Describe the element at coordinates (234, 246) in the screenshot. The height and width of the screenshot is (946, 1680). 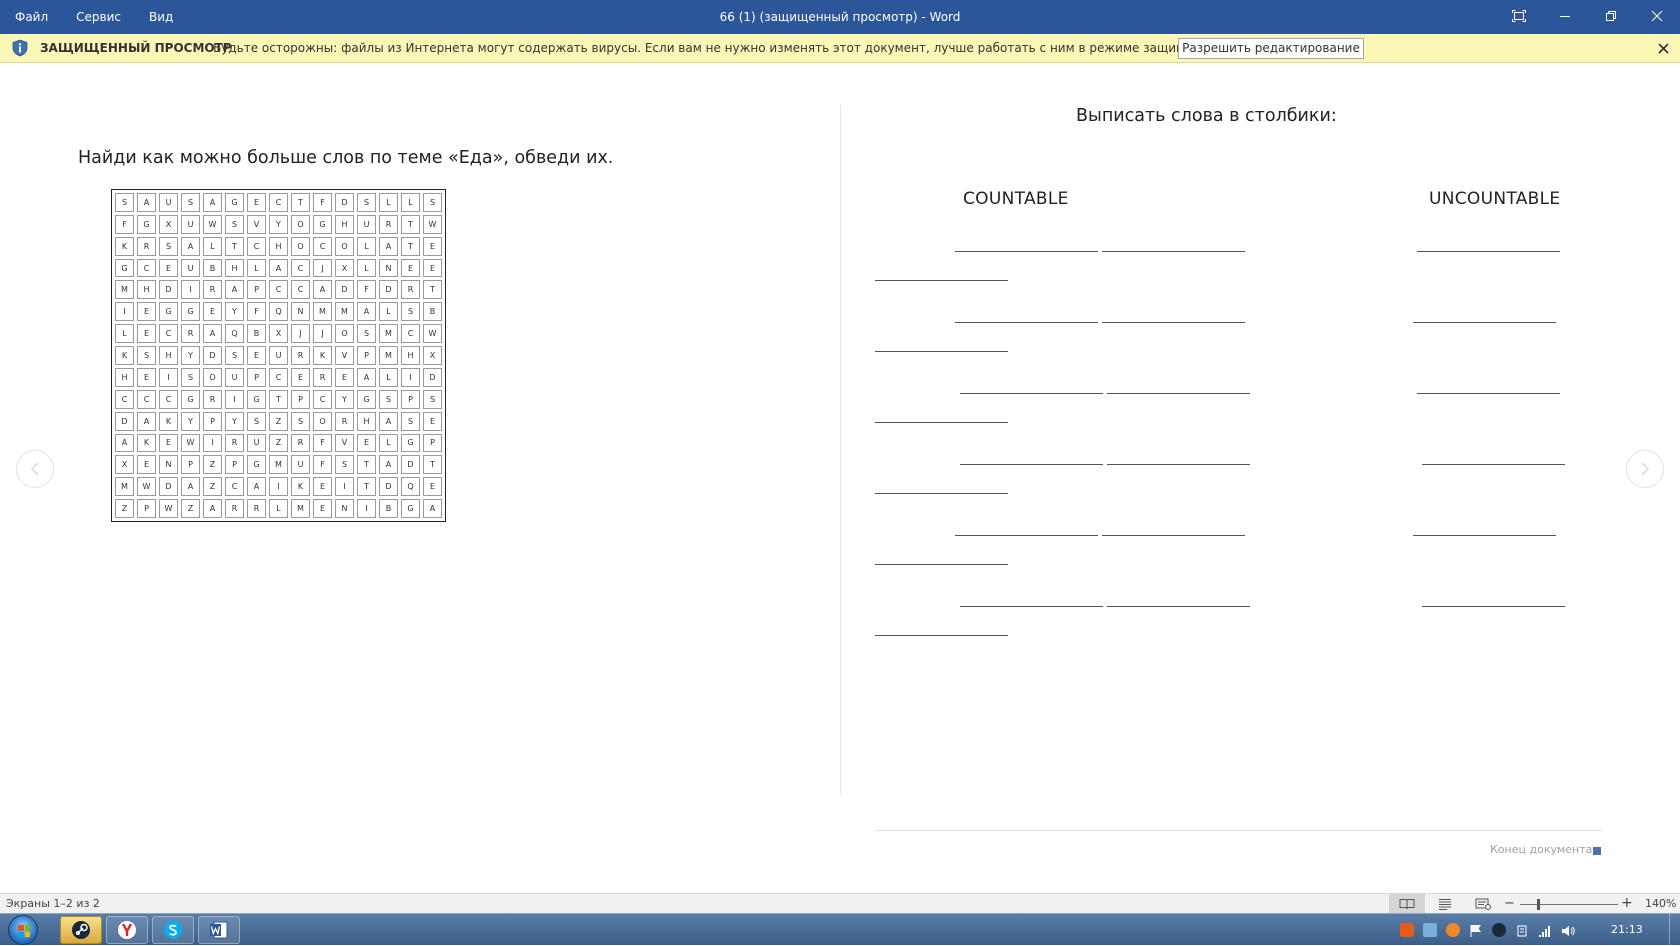
I see `grid-cell: T` at that location.